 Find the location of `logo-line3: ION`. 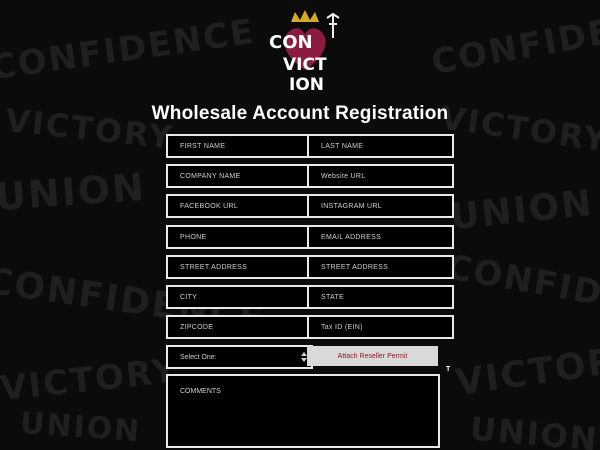

logo-line3: ION is located at coordinates (306, 83).